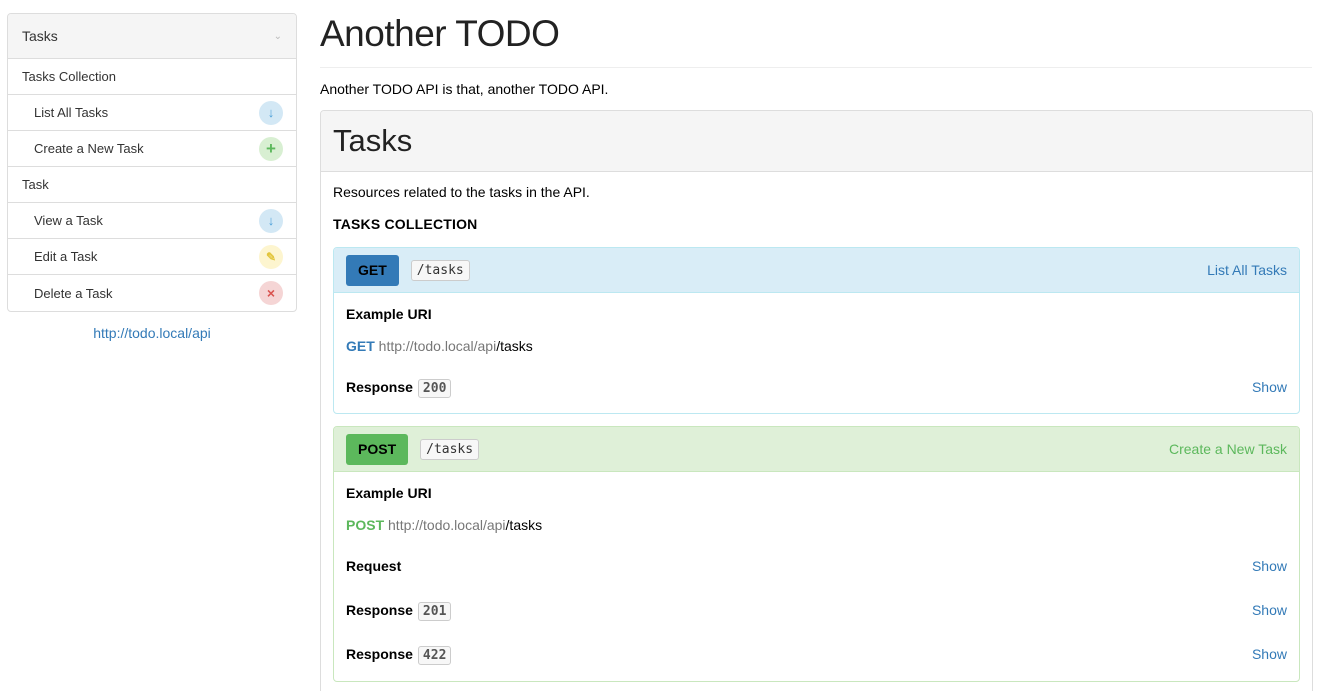 The width and height of the screenshot is (1318, 691). What do you see at coordinates (434, 388) in the screenshot?
I see `status-code-badge: 200` at bounding box center [434, 388].